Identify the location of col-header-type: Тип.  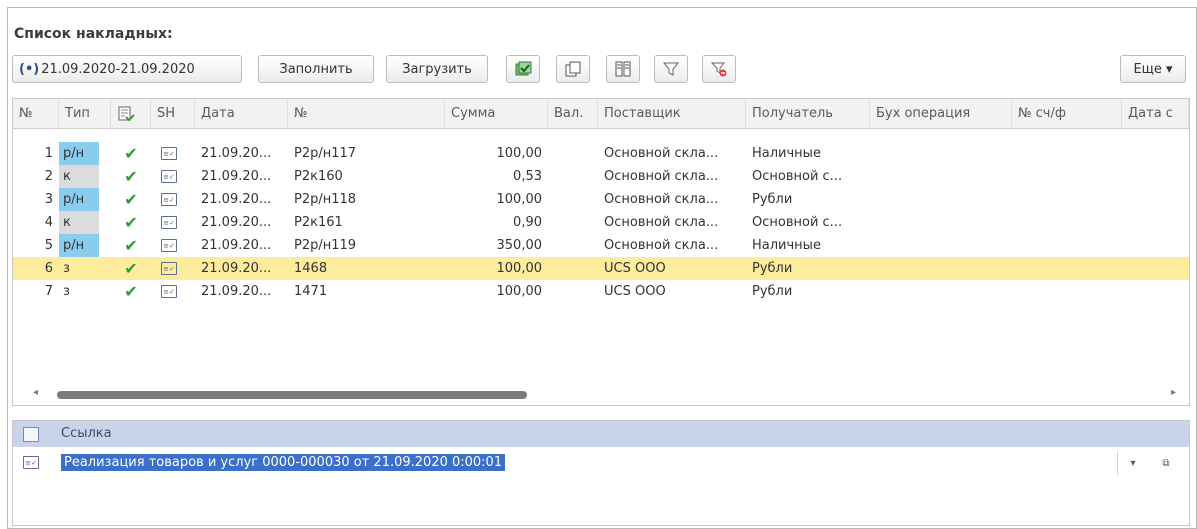
(85, 113).